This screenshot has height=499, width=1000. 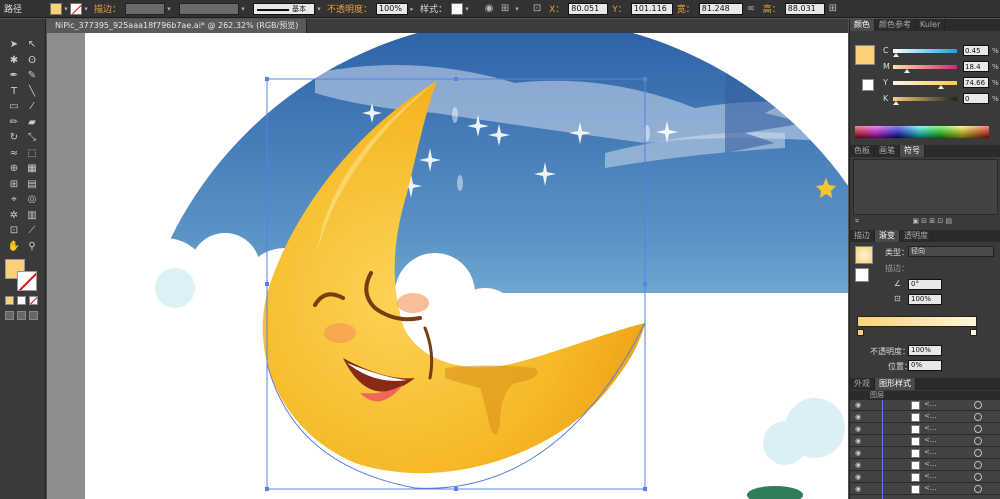 What do you see at coordinates (14, 61) in the screenshot?
I see `magic-wand-tool-icon: ✱` at bounding box center [14, 61].